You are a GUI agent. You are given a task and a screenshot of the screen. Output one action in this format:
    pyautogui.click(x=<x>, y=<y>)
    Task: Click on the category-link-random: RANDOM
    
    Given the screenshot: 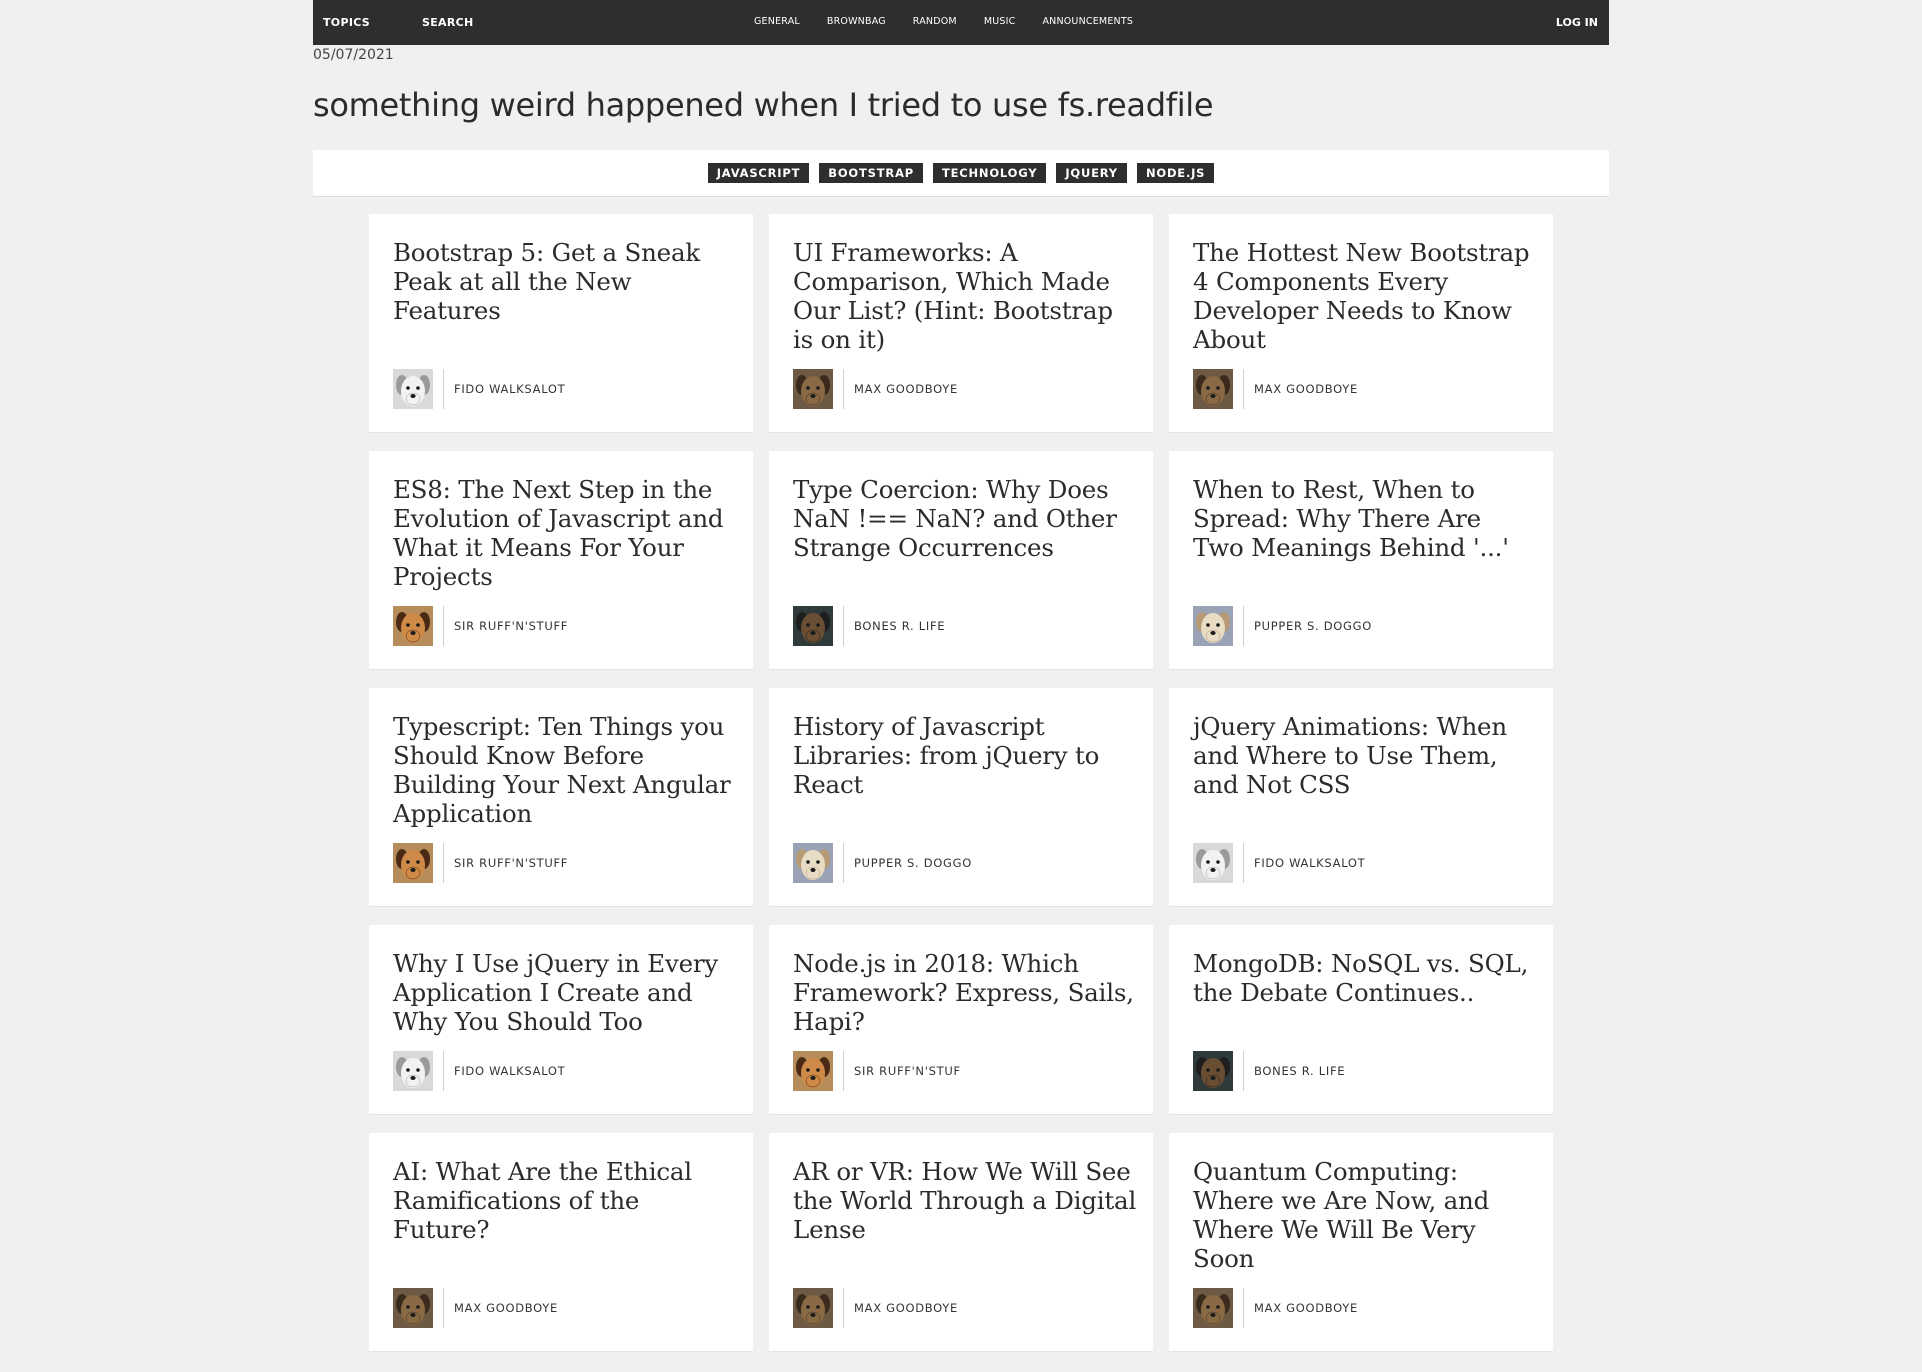 What is the action you would take?
    pyautogui.click(x=935, y=21)
    